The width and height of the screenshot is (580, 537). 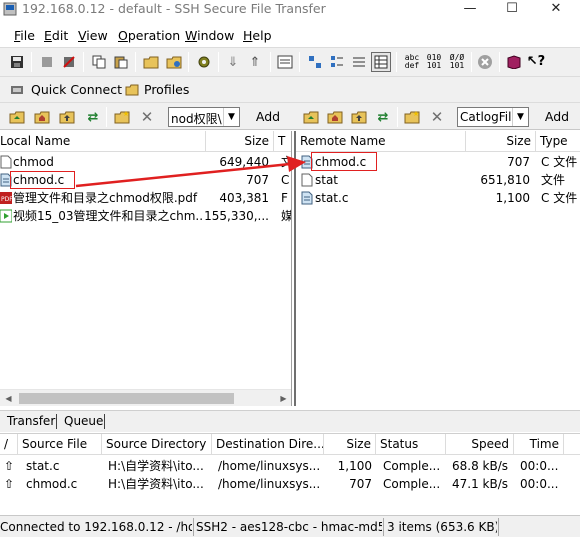 What do you see at coordinates (149, 35) in the screenshot?
I see `menu-operation: Operation` at bounding box center [149, 35].